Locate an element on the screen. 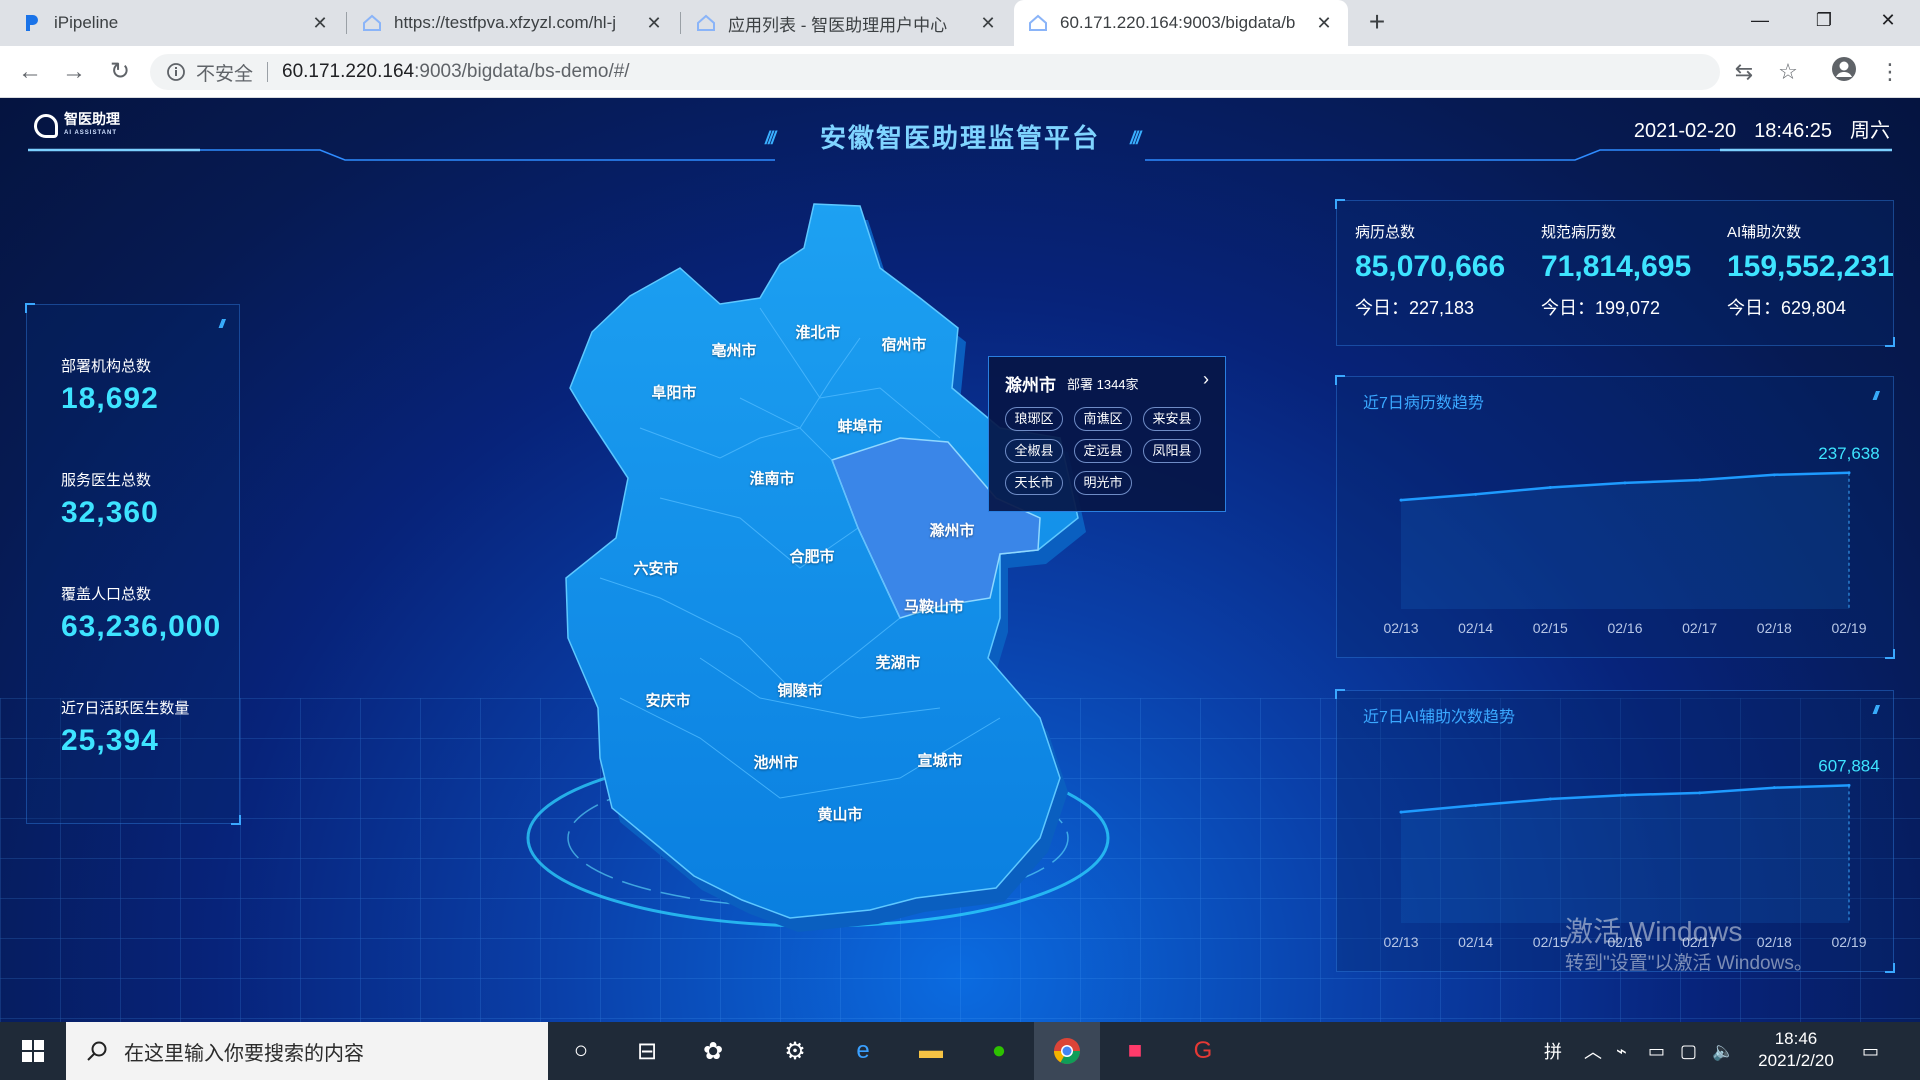  close-window-button: ✕ is located at coordinates (1888, 20).